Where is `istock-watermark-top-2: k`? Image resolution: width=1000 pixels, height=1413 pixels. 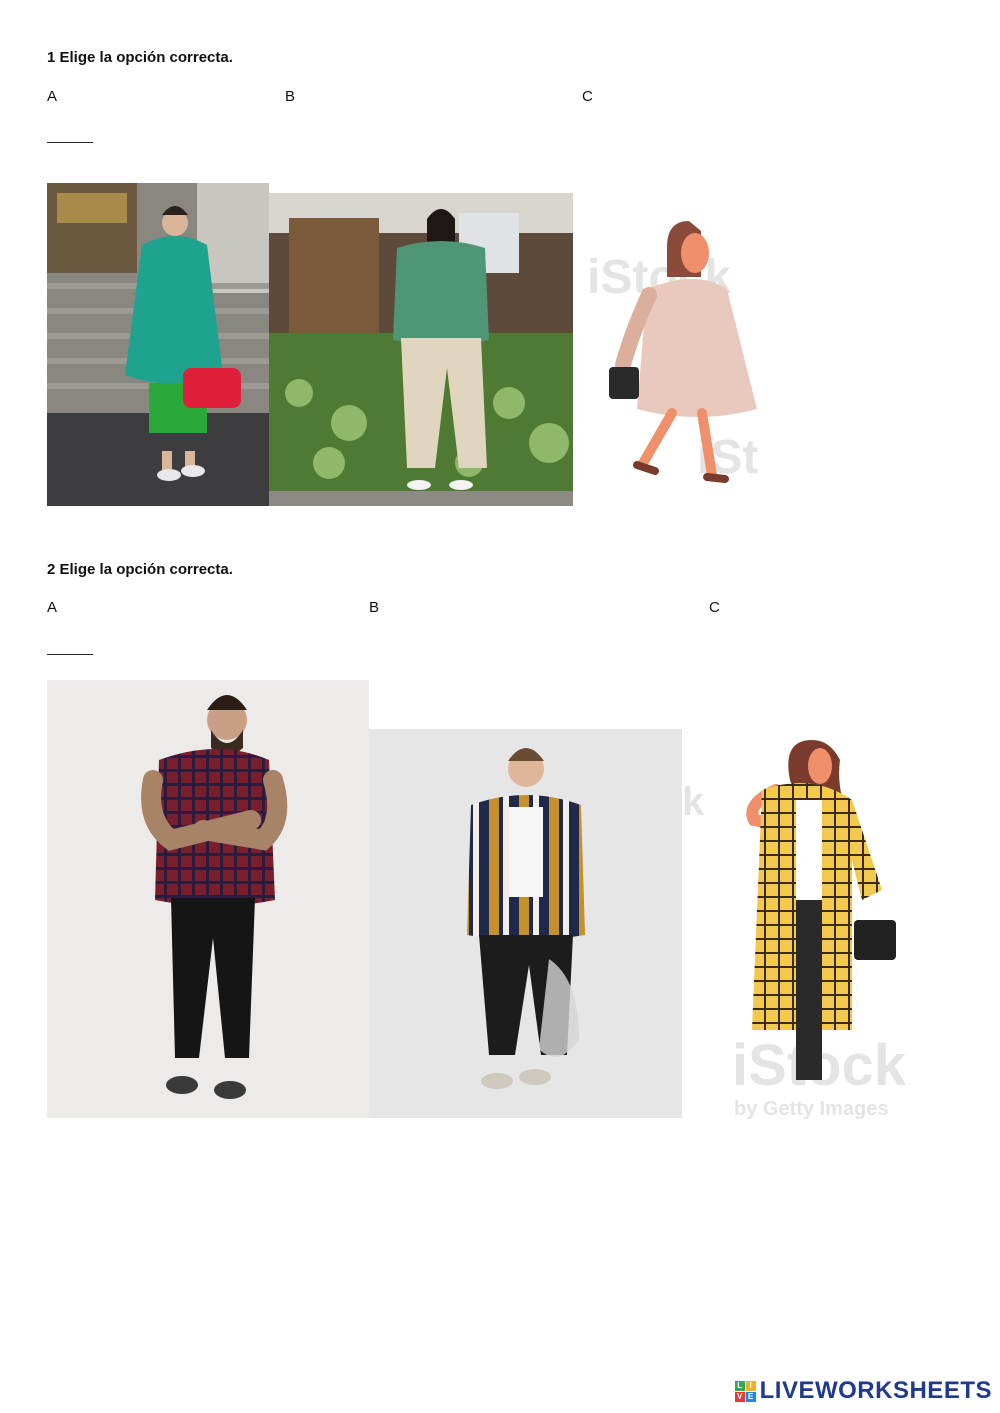 istock-watermark-top-2: k is located at coordinates (693, 802).